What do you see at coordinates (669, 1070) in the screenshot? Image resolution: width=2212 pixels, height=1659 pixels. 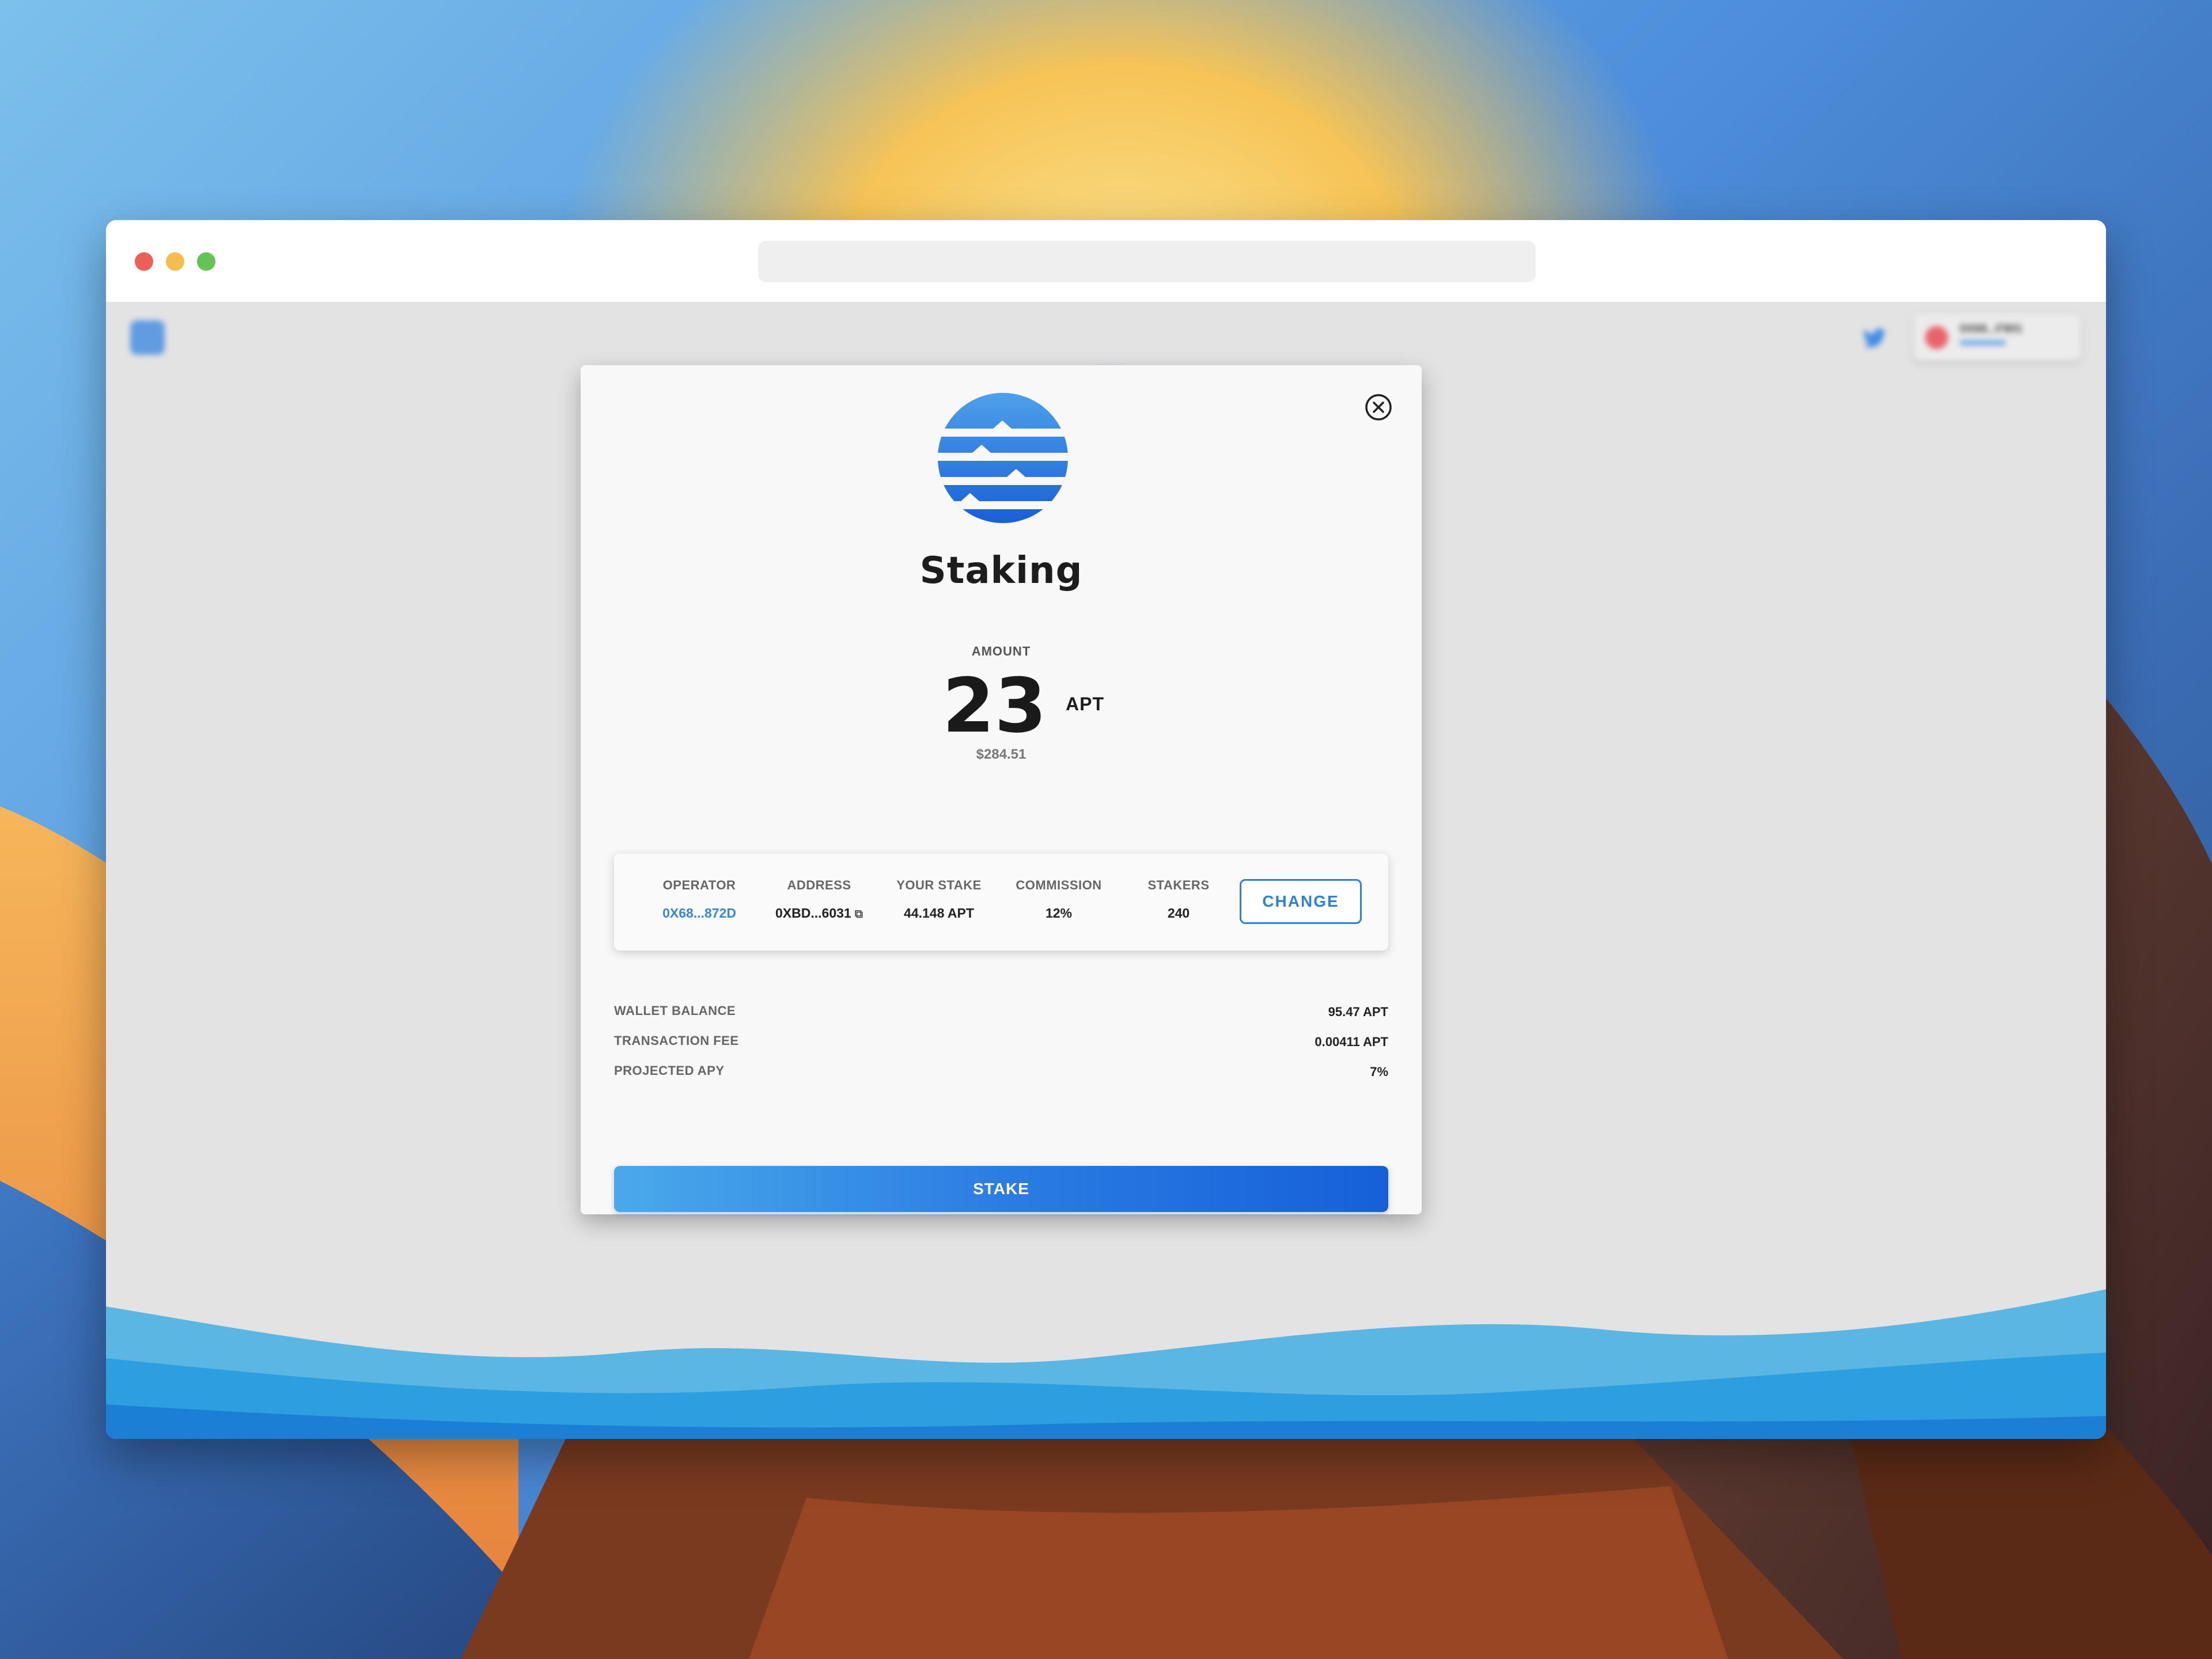 I see `projected-apy-label: PROJECTED APY` at bounding box center [669, 1070].